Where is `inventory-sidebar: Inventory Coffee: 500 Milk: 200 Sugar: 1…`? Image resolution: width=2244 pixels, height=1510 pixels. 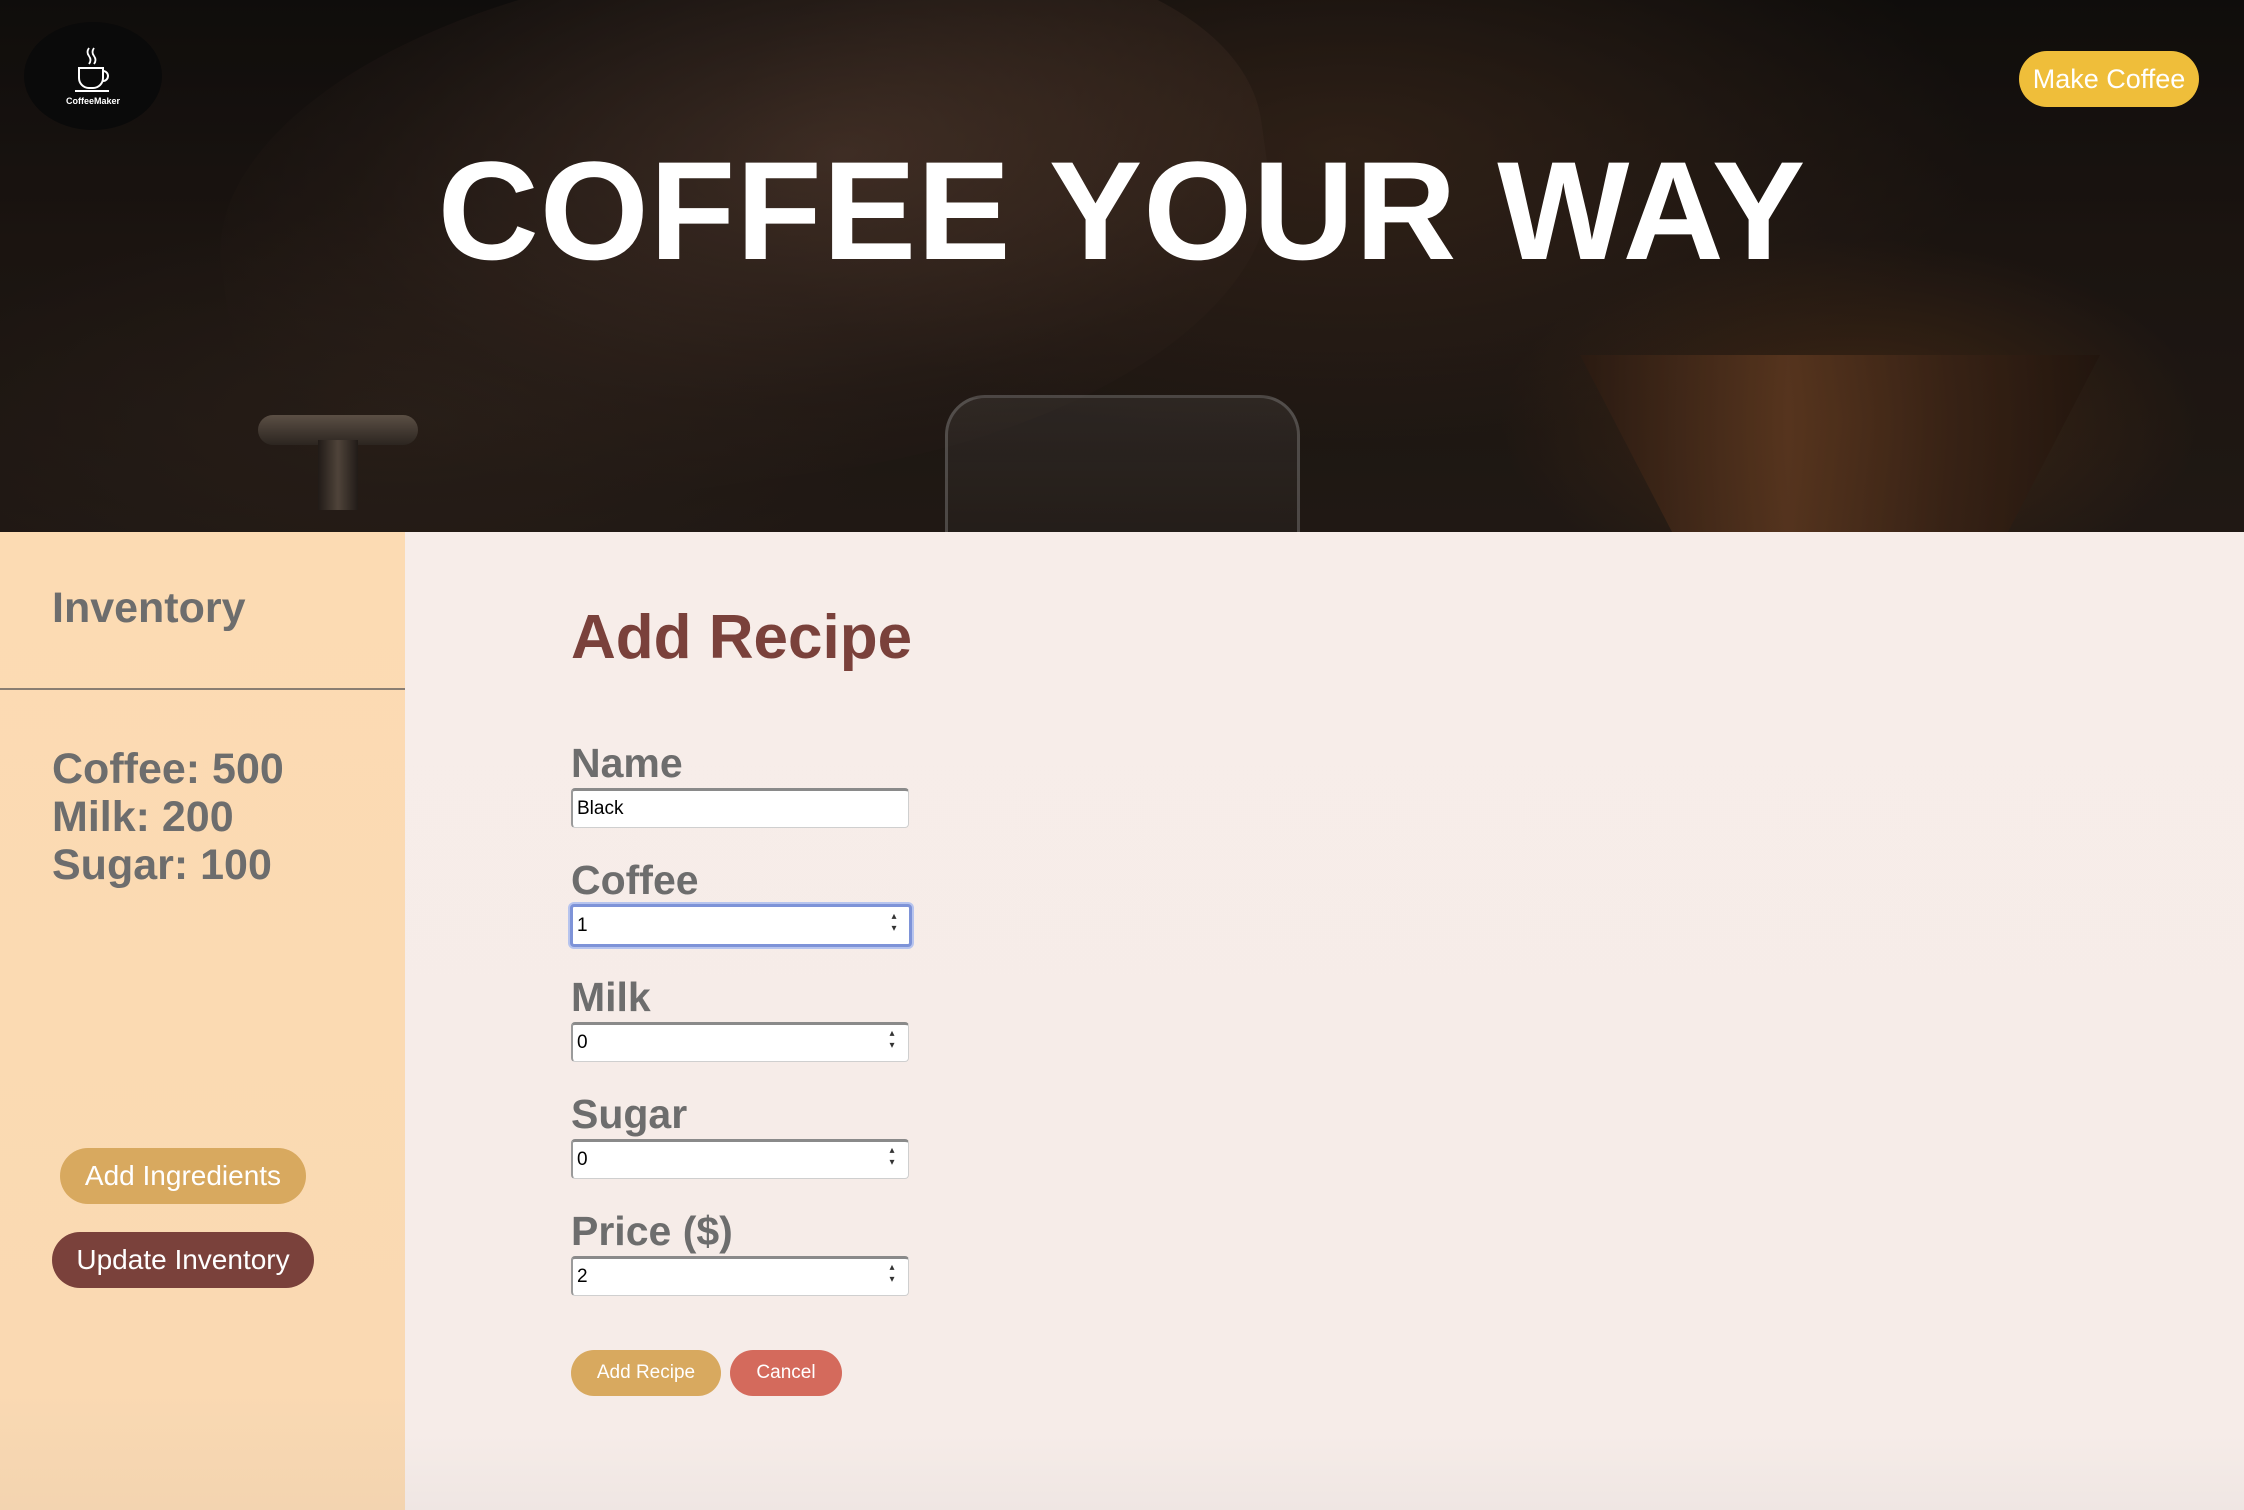
inventory-sidebar: Inventory Coffee: 500 Milk: 200 Sugar: 1… is located at coordinates (202, 1021).